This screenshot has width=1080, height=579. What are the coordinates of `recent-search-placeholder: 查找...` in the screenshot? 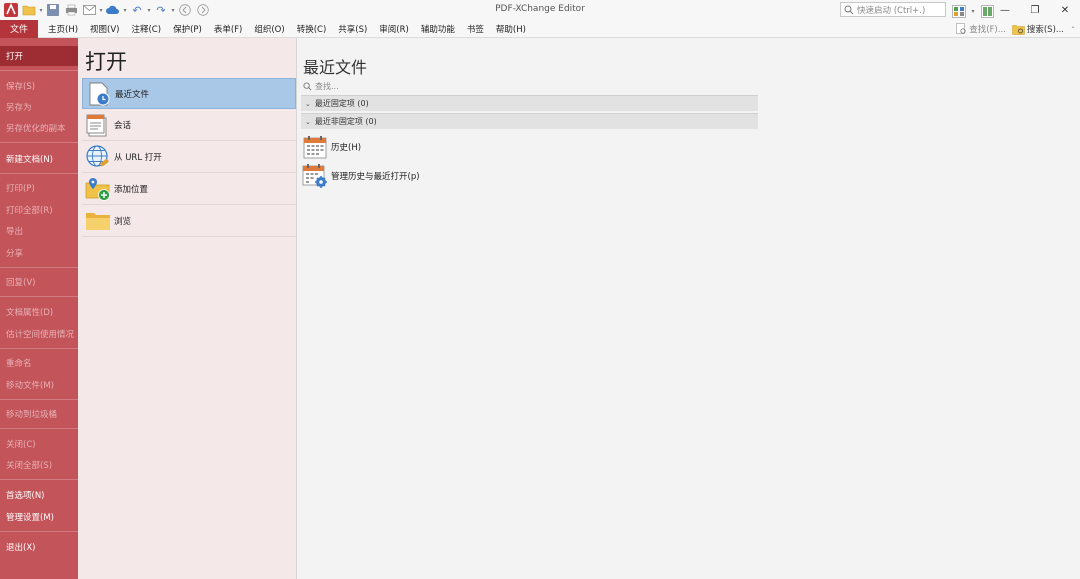 It's located at (327, 86).